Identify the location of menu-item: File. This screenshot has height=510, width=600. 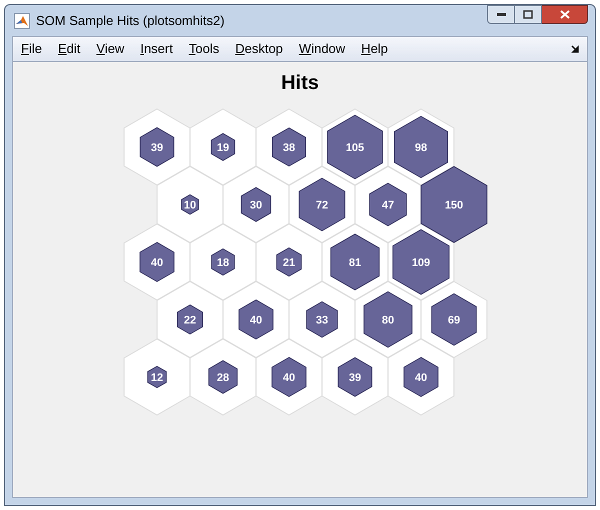
(31, 49).